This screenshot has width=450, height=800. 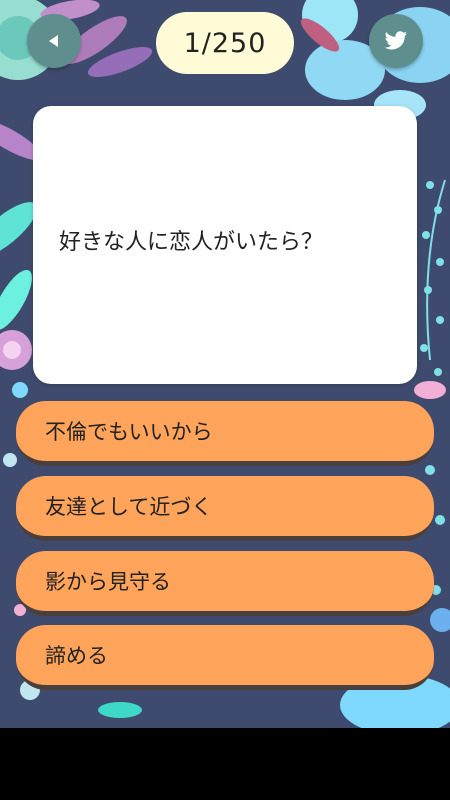 What do you see at coordinates (225, 583) in the screenshot?
I see `answer-button-3: 影から見守る` at bounding box center [225, 583].